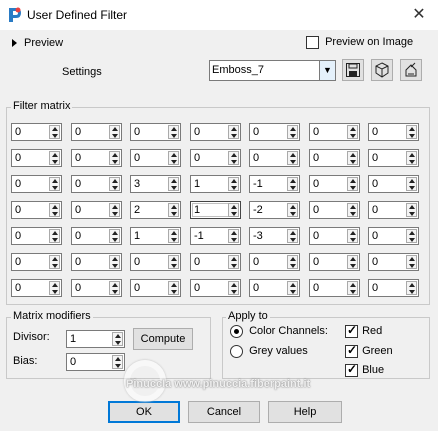 The width and height of the screenshot is (438, 431). I want to click on matrix-cell: -1, so click(274, 184).